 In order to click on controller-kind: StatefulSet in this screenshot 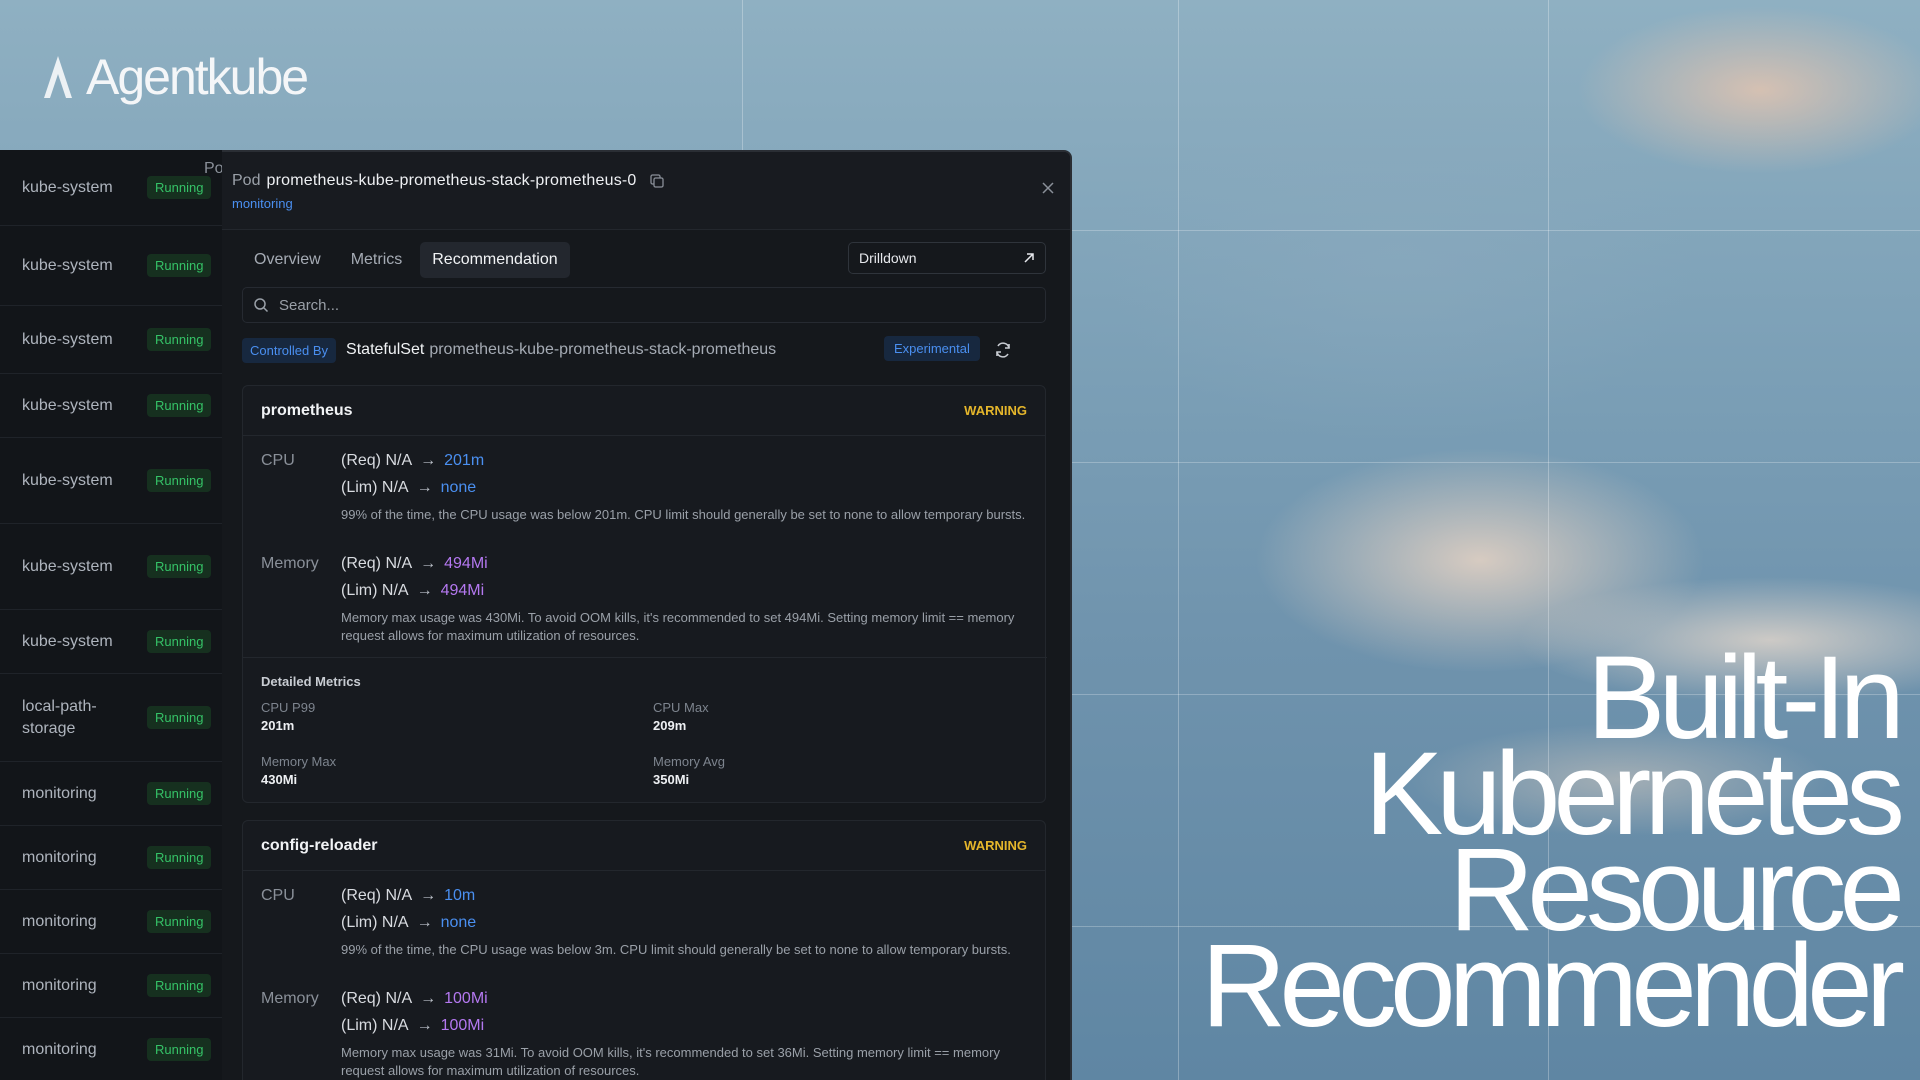, I will do `click(385, 349)`.